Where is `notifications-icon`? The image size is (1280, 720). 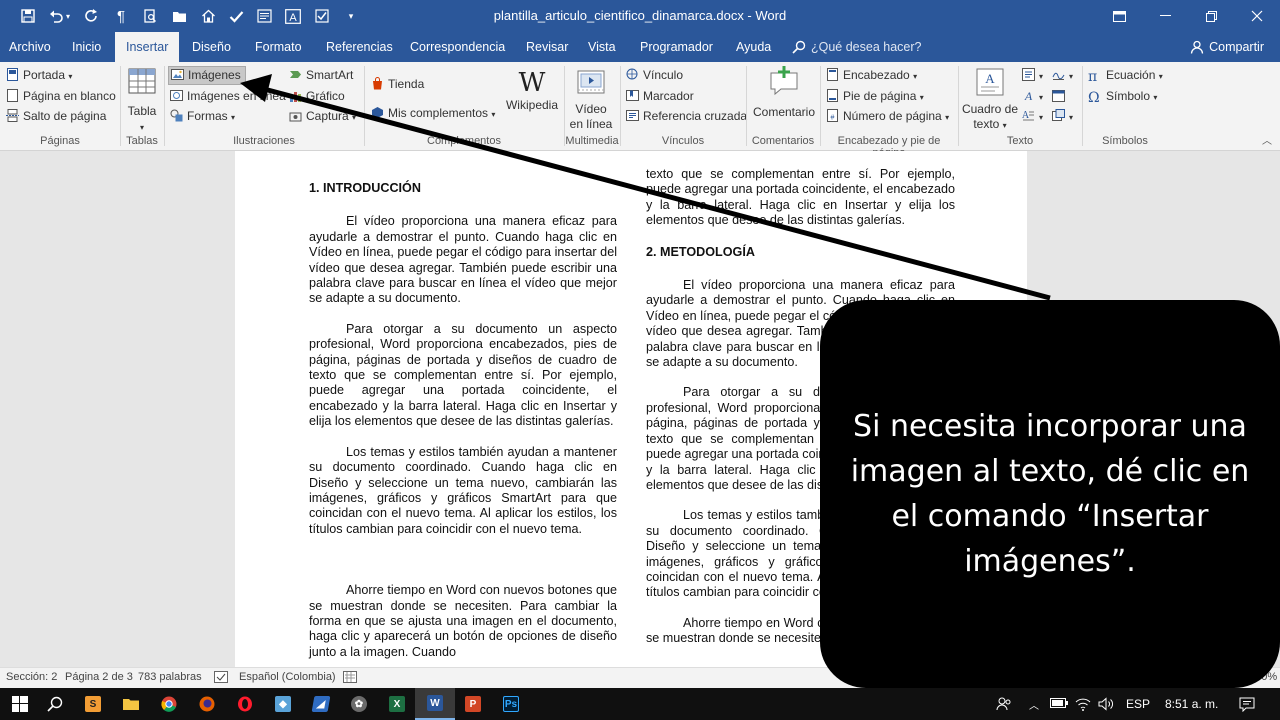
notifications-icon is located at coordinates (1247, 706).